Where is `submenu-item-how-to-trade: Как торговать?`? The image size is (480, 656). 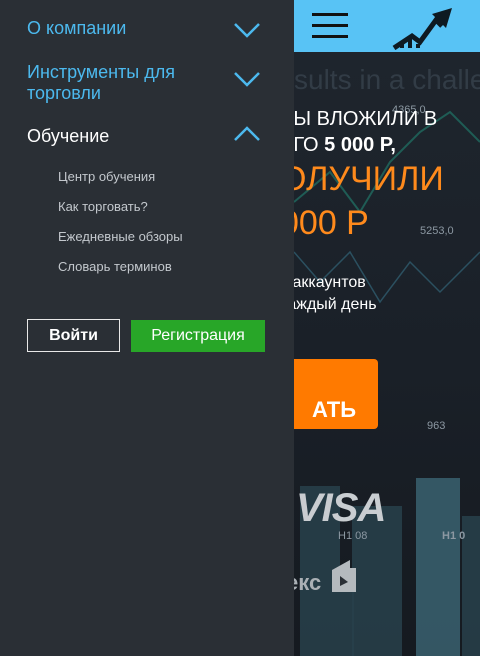 submenu-item-how-to-trade: Как торговать? is located at coordinates (103, 206).